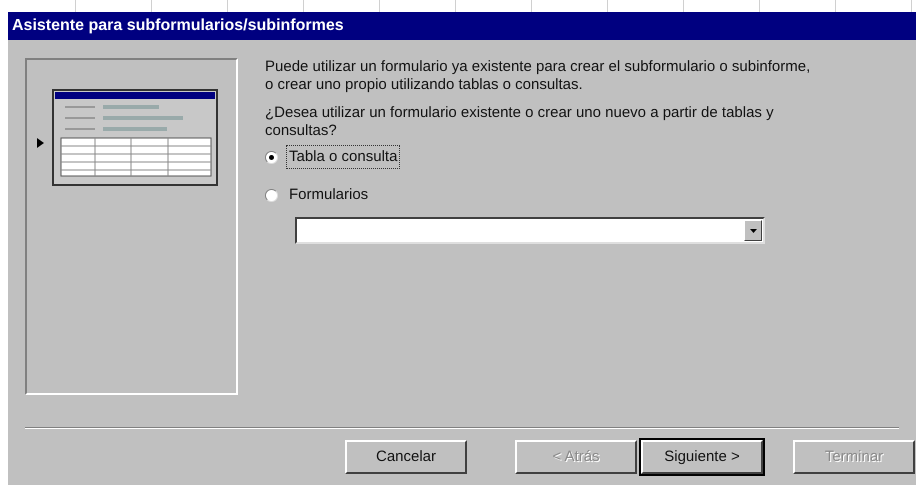 This screenshot has height=485, width=916. Describe the element at coordinates (343, 157) in the screenshot. I see `radio-label: Tabla o consulta` at that location.